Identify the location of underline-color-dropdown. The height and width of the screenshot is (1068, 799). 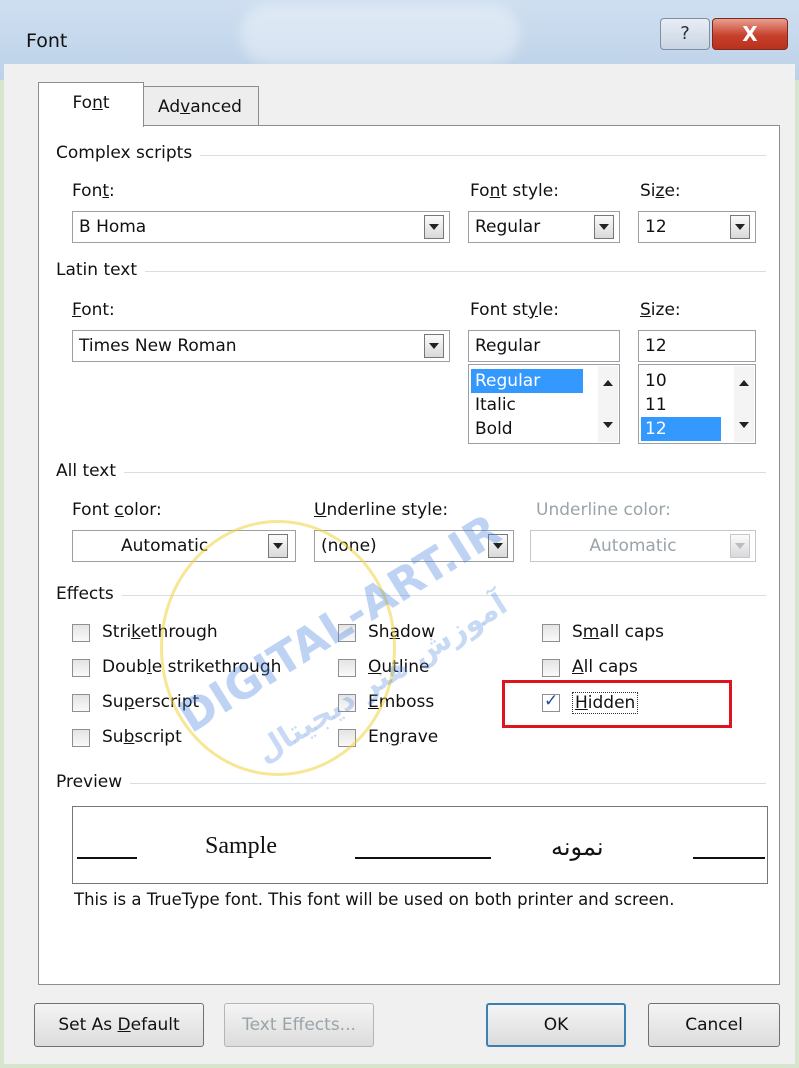
(740, 546).